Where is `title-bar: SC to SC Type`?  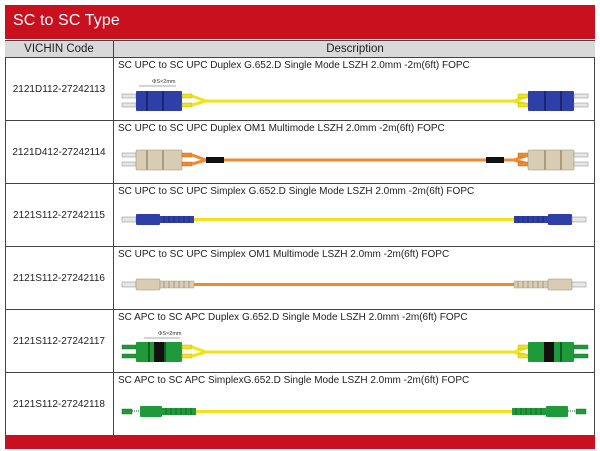 title-bar: SC to SC Type is located at coordinates (300, 22).